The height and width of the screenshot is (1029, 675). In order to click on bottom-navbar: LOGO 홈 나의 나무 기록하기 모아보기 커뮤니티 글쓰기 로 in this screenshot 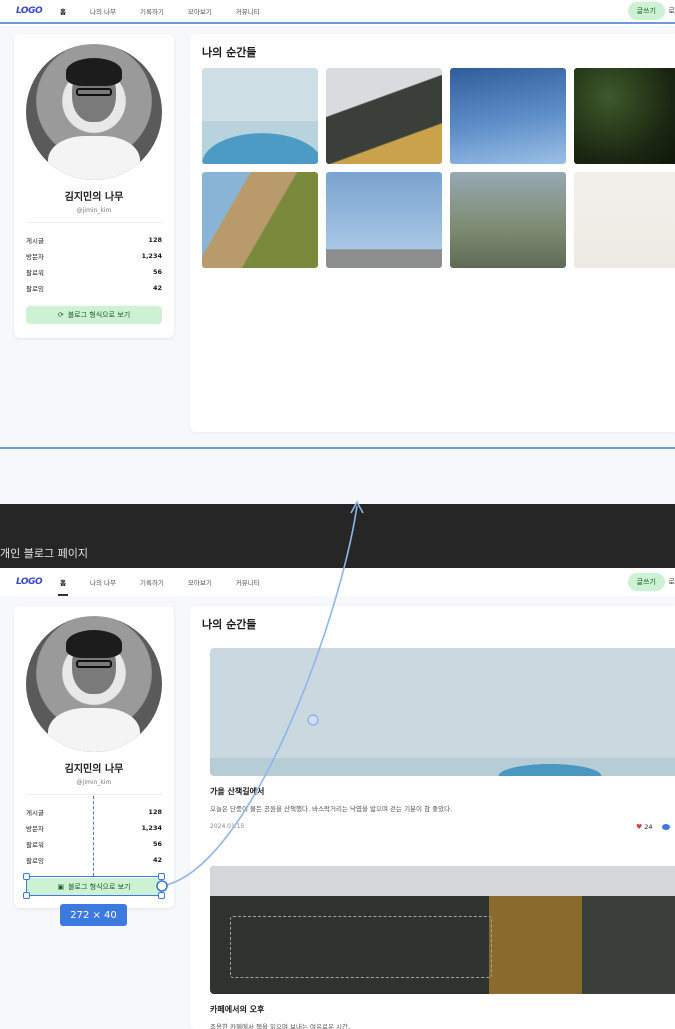, I will do `click(337, 582)`.